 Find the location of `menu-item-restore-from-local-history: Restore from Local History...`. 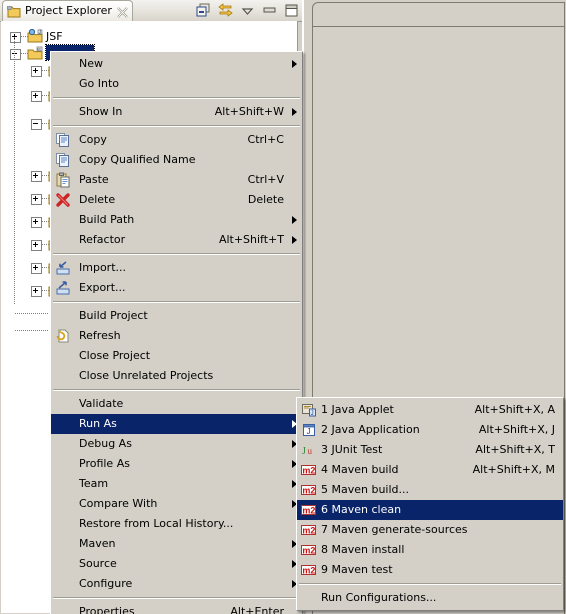

menu-item-restore-from-local-history: Restore from Local History... is located at coordinates (176, 524).